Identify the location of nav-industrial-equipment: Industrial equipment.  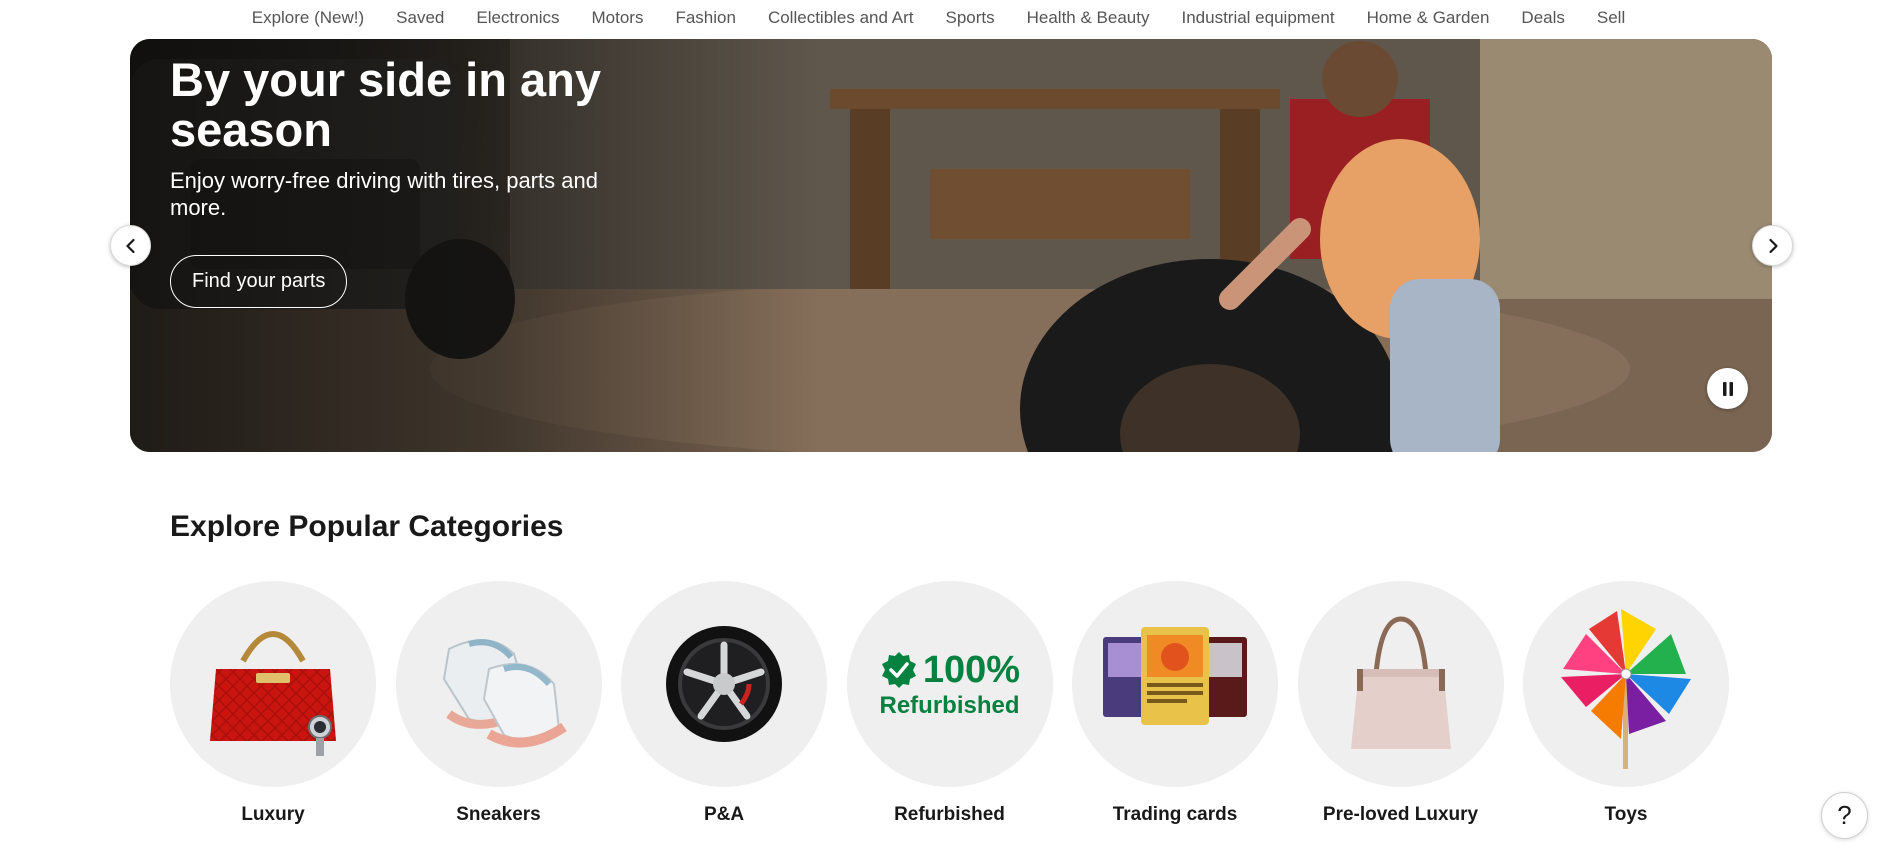
(1257, 18).